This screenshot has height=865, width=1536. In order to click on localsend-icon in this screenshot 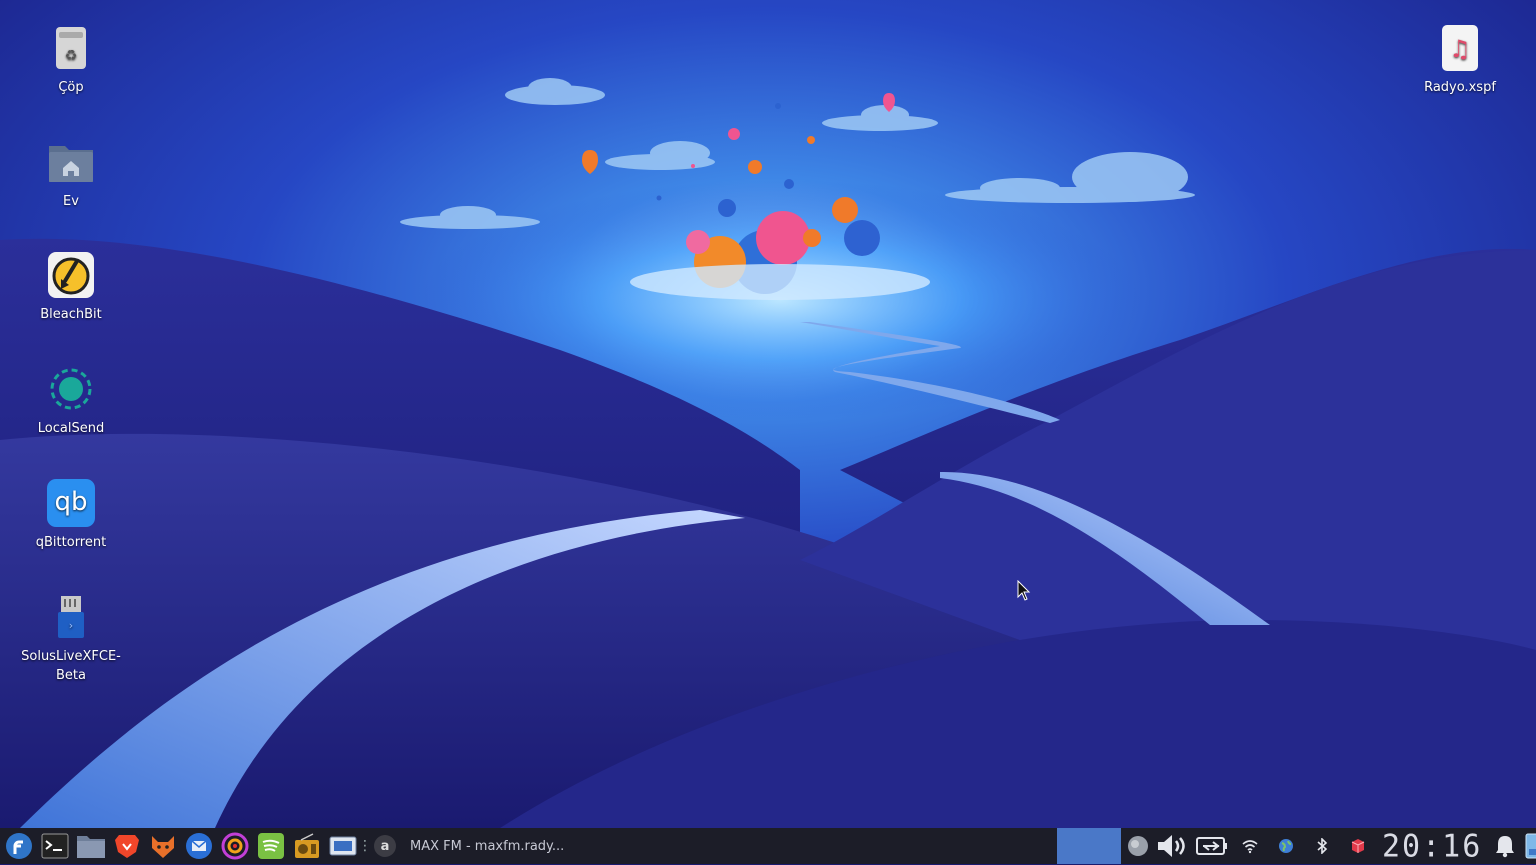, I will do `click(71, 389)`.